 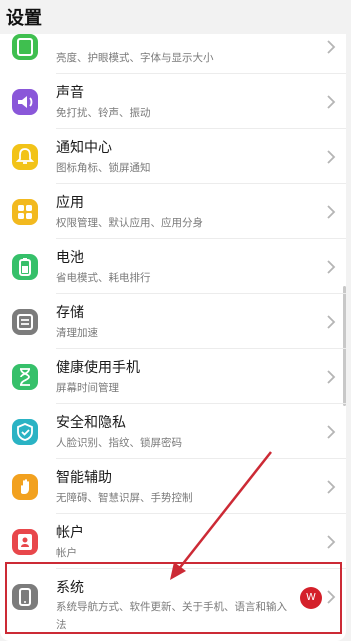 I want to click on update-badge: W, so click(x=311, y=598).